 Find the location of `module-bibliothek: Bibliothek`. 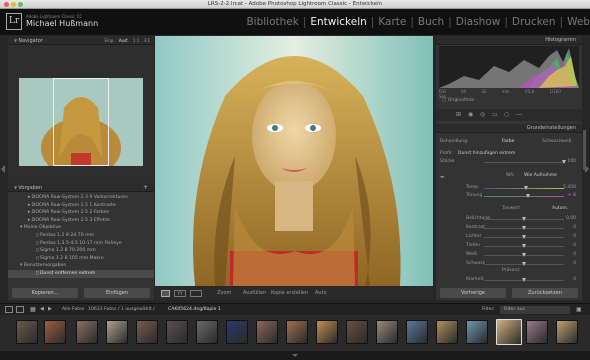

module-bibliothek: Bibliothek is located at coordinates (272, 22).